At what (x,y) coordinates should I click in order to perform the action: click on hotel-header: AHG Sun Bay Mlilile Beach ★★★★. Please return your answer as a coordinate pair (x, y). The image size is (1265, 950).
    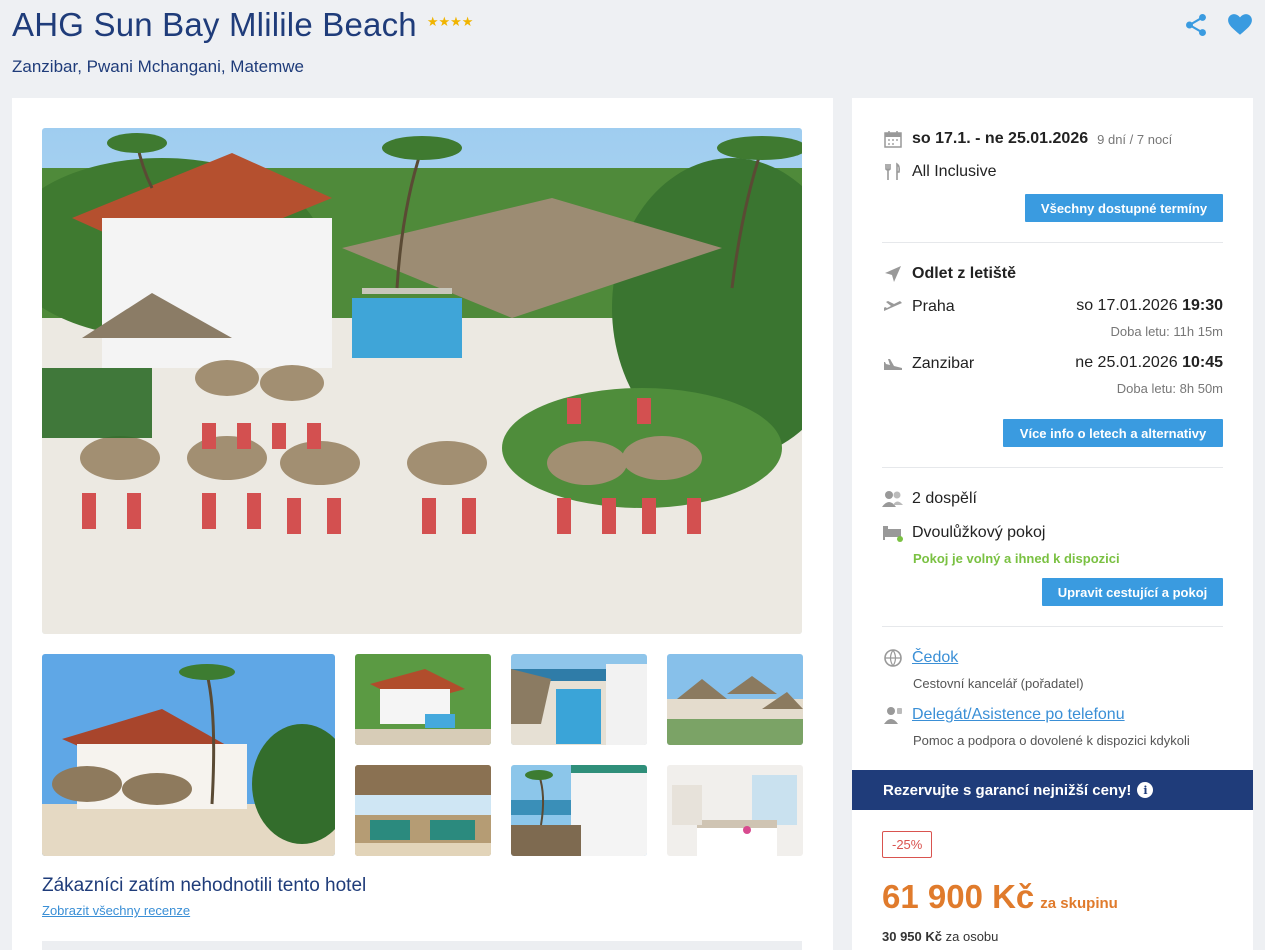
    Looking at the image, I should click on (242, 25).